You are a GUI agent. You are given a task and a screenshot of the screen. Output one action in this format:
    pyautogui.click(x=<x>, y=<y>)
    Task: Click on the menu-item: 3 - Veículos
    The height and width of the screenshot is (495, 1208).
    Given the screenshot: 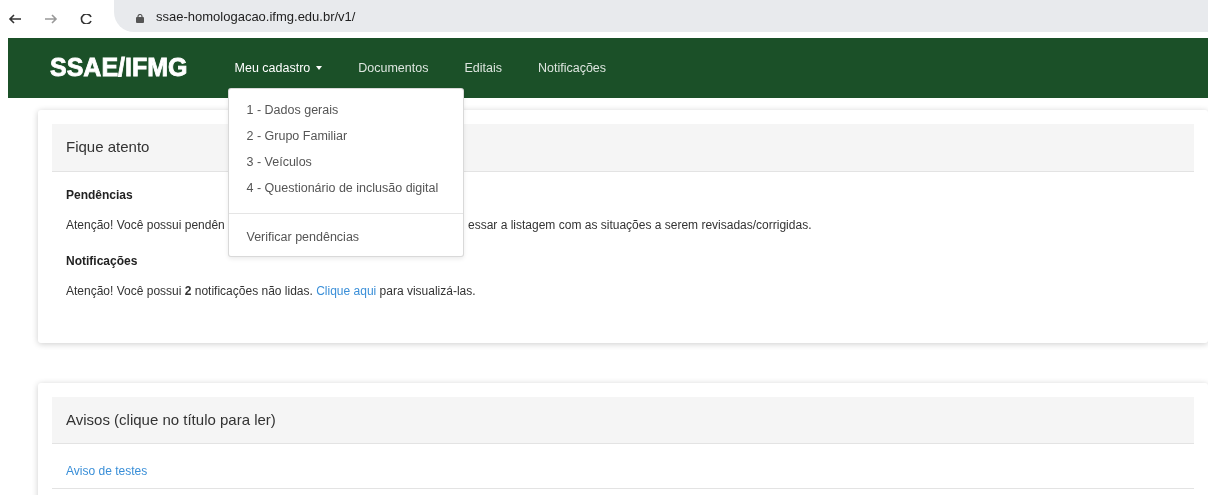 What is the action you would take?
    pyautogui.click(x=345, y=161)
    